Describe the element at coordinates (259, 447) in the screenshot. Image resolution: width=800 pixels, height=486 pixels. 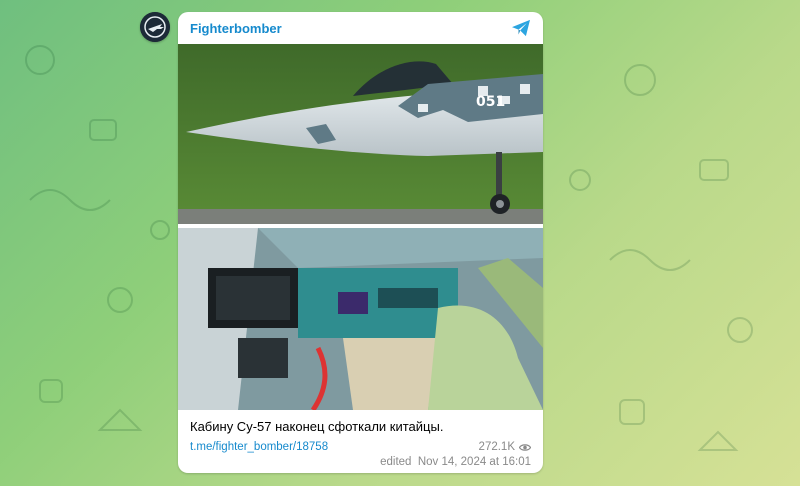
I see `post-link: t.me/fighter_bomber/18758` at that location.